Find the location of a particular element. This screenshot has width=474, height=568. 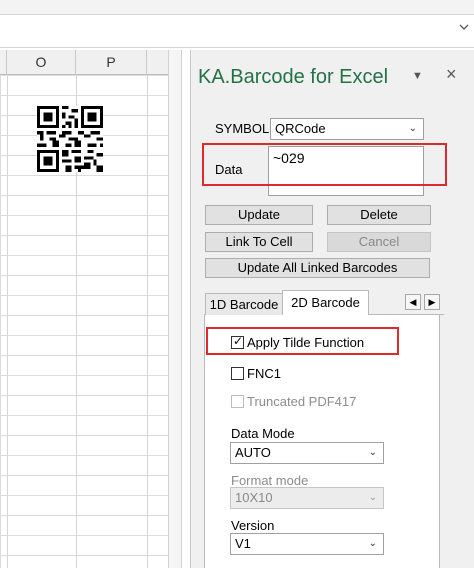

column-header-o: O is located at coordinates (41, 62).